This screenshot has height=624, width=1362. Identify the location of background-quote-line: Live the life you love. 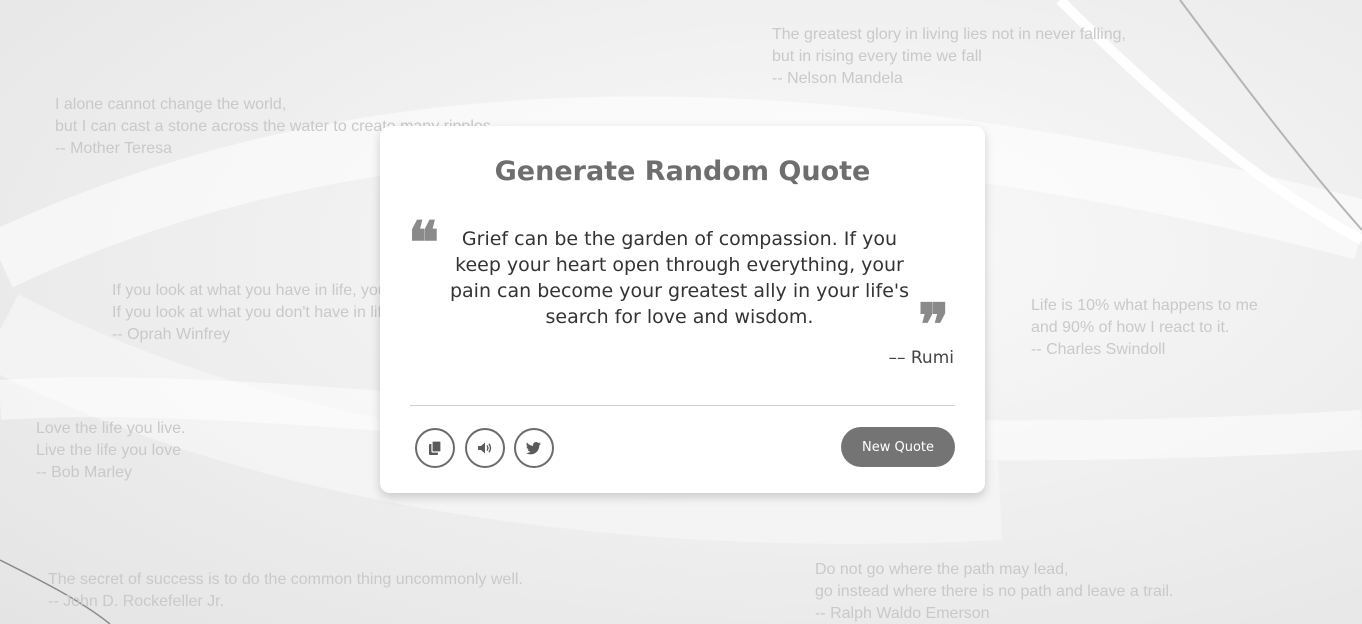
(108, 450).